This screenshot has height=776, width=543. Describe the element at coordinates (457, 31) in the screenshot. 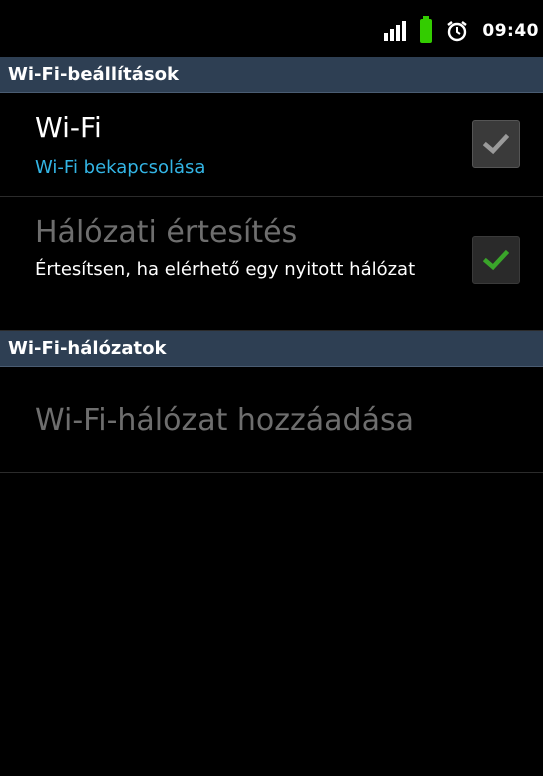

I see `alarm-clock-icon` at that location.